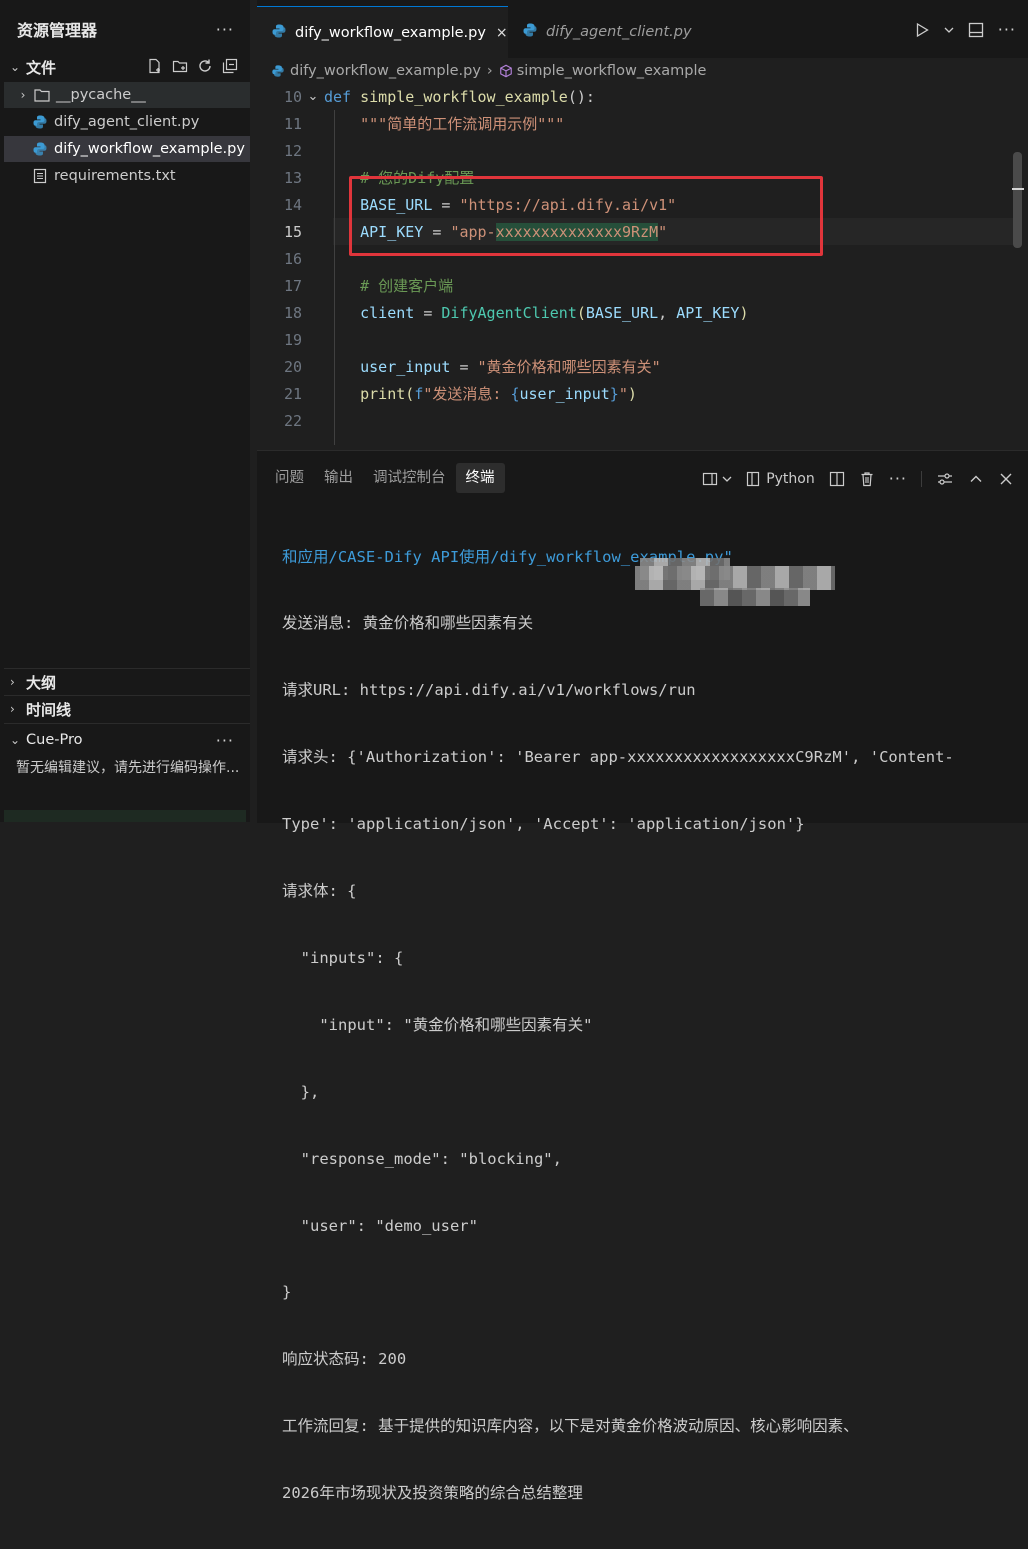 The width and height of the screenshot is (1028, 1549). Describe the element at coordinates (287, 1292) in the screenshot. I see `terminal-line: }` at that location.